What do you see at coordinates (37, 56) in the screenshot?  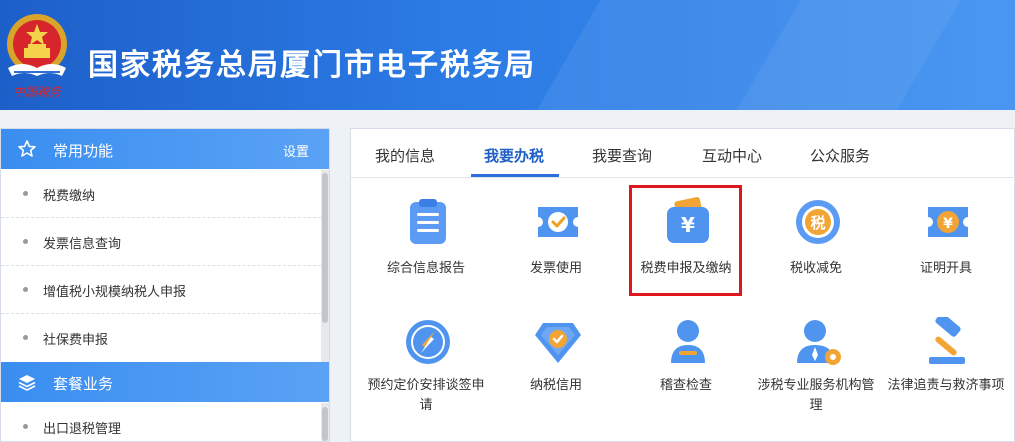 I see `national-emblem-logo: 中国税务` at bounding box center [37, 56].